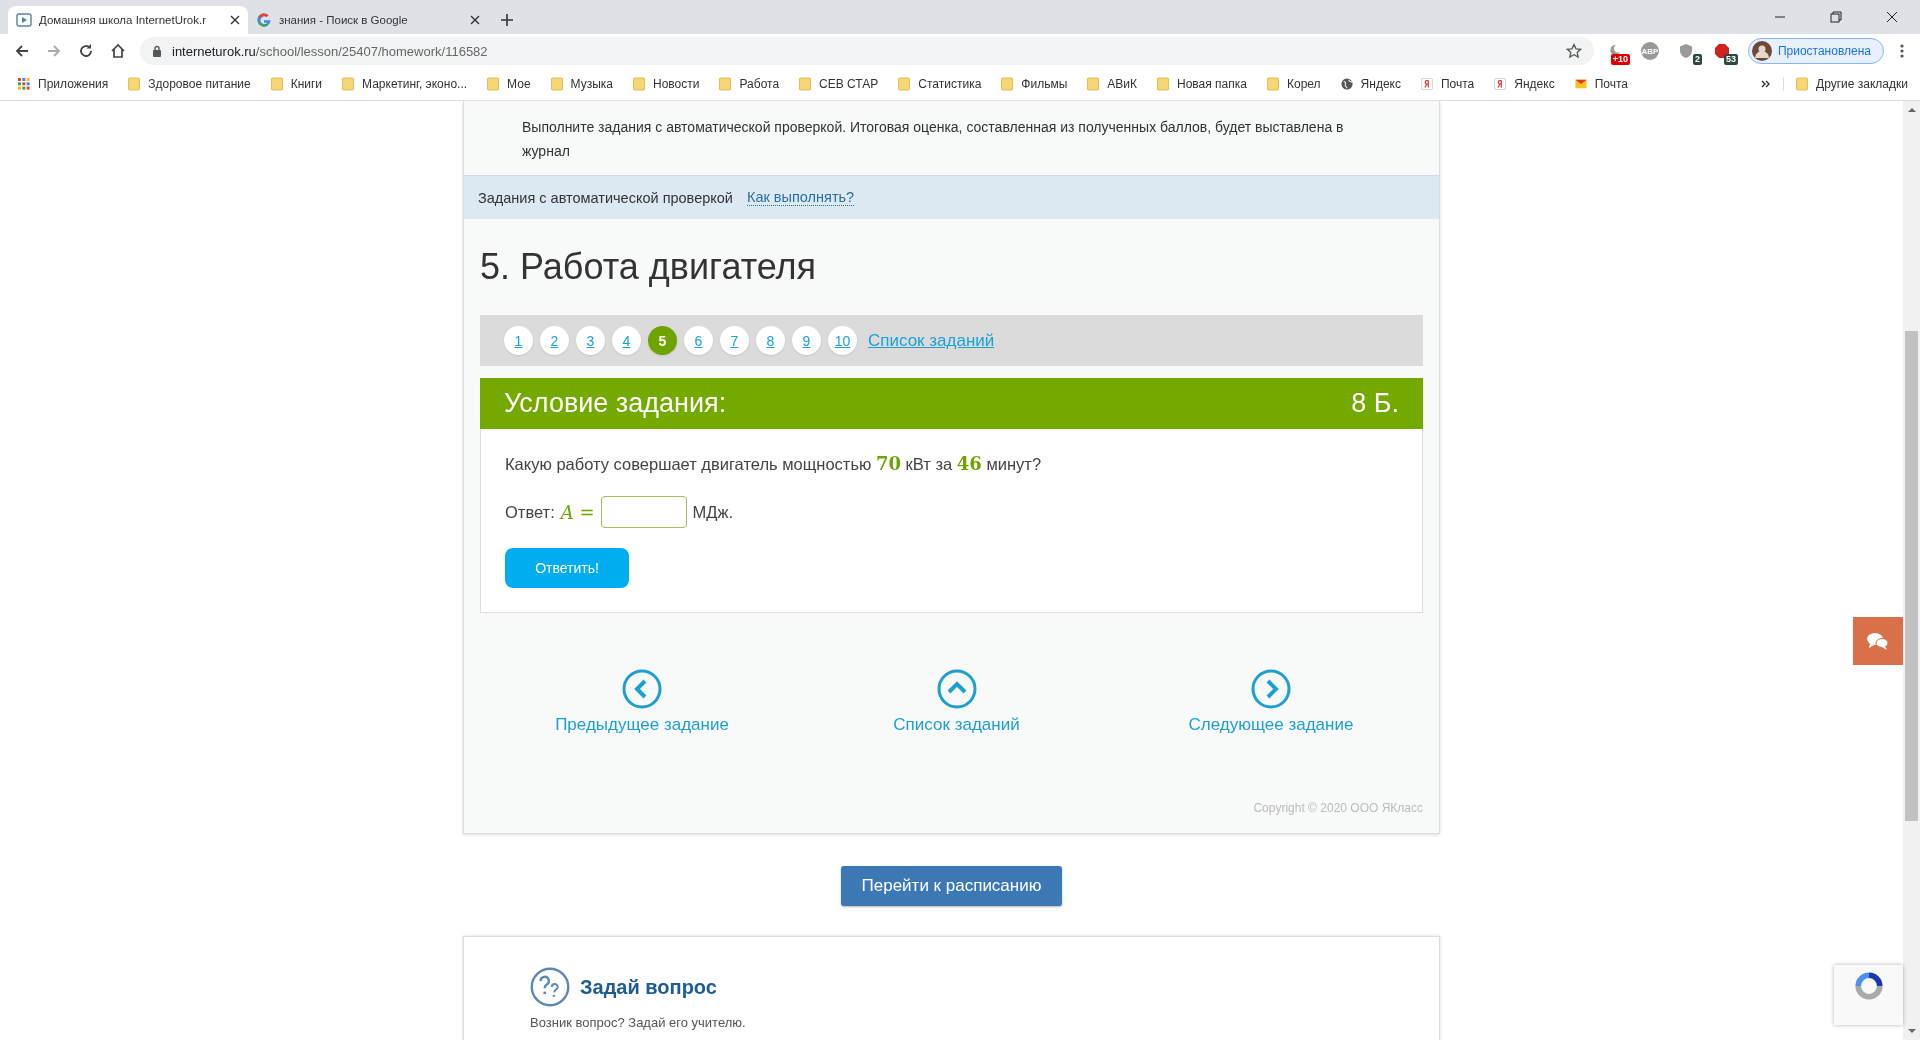 The image size is (1920, 1040). Describe the element at coordinates (530, 512) in the screenshot. I see `answer-label: Ответ:` at that location.